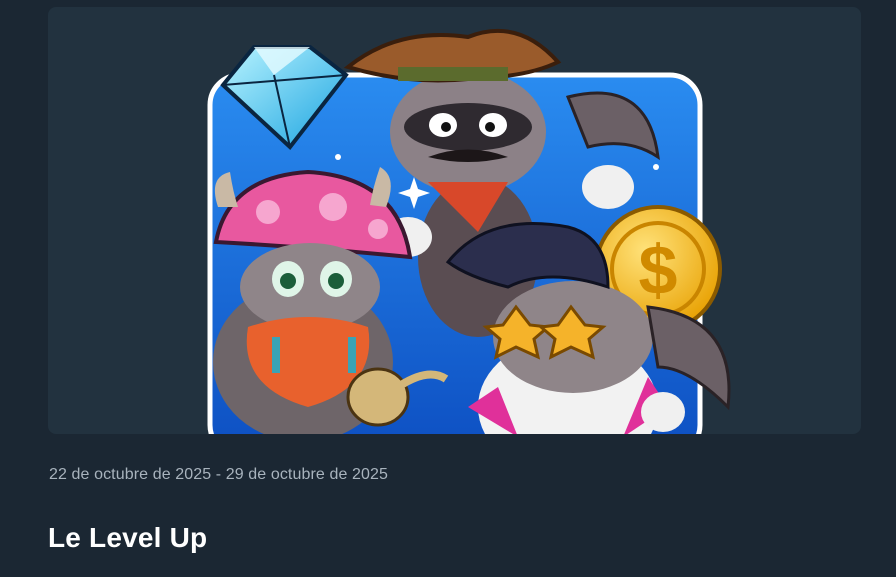  Describe the element at coordinates (127, 538) in the screenshot. I see `event-title: Le Level Up` at that location.